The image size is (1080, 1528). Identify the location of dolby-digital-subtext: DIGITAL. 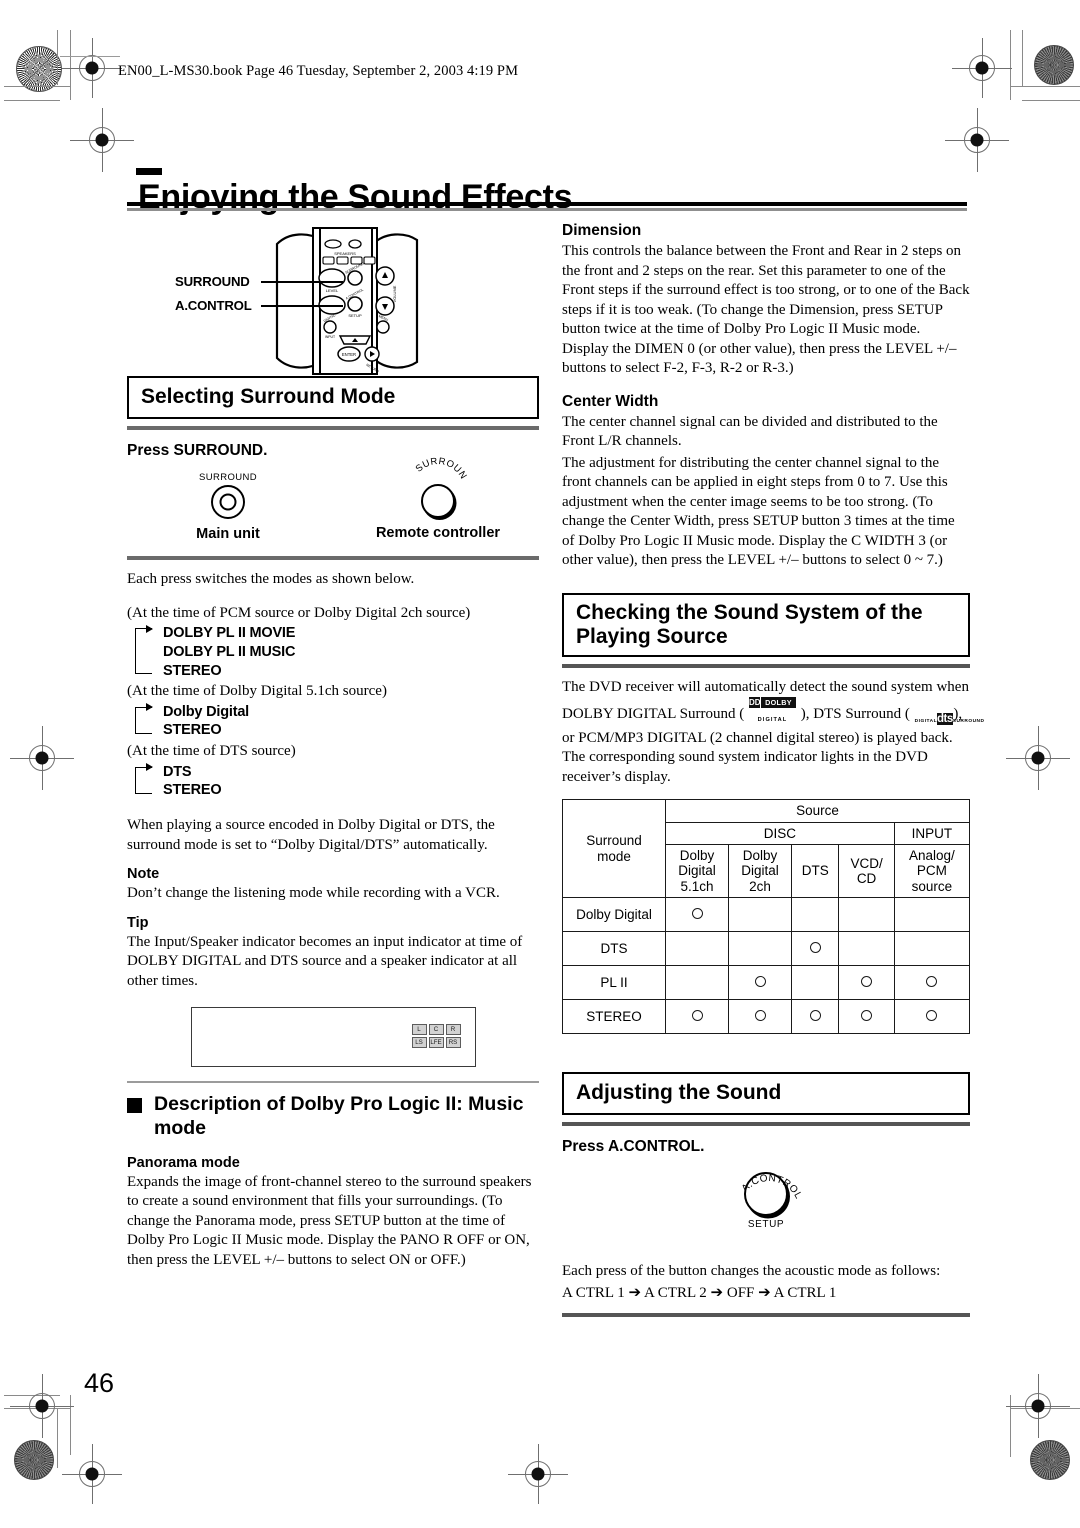
(772, 720).